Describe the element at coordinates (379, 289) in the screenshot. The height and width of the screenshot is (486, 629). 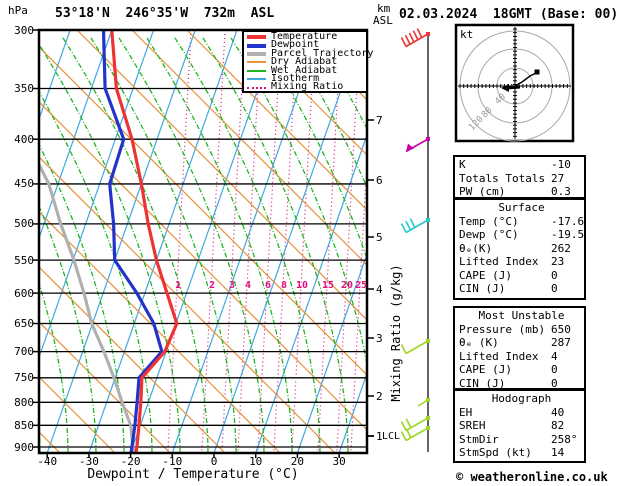
I see `km-tick-label: 4` at that location.